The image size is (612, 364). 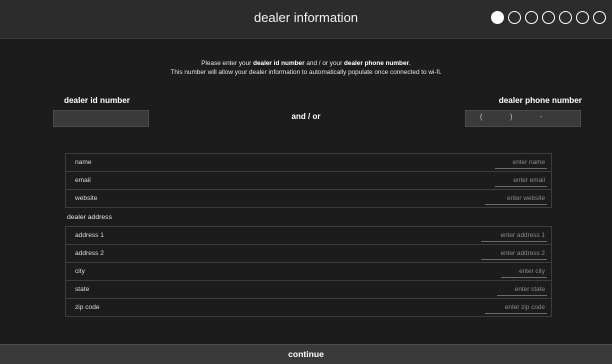 What do you see at coordinates (86, 198) in the screenshot?
I see `website-label: website` at bounding box center [86, 198].